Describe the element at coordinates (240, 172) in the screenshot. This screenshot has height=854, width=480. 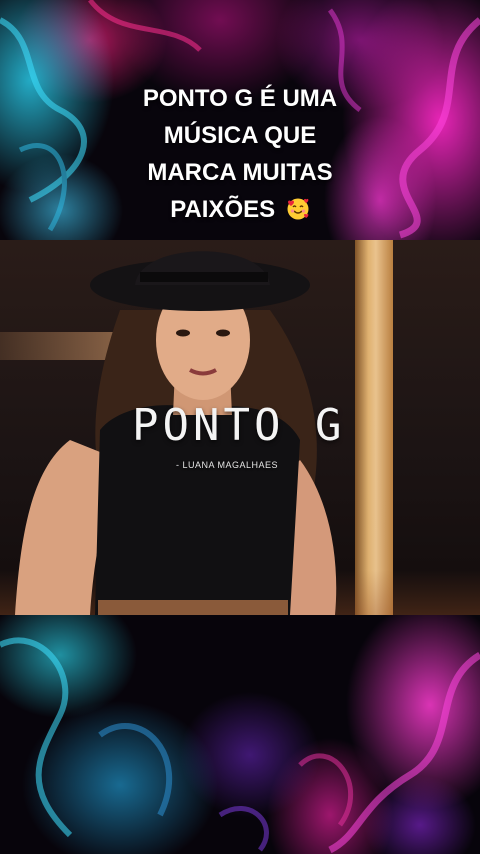
I see `caption-line-3: MARCA MUITAS` at that location.